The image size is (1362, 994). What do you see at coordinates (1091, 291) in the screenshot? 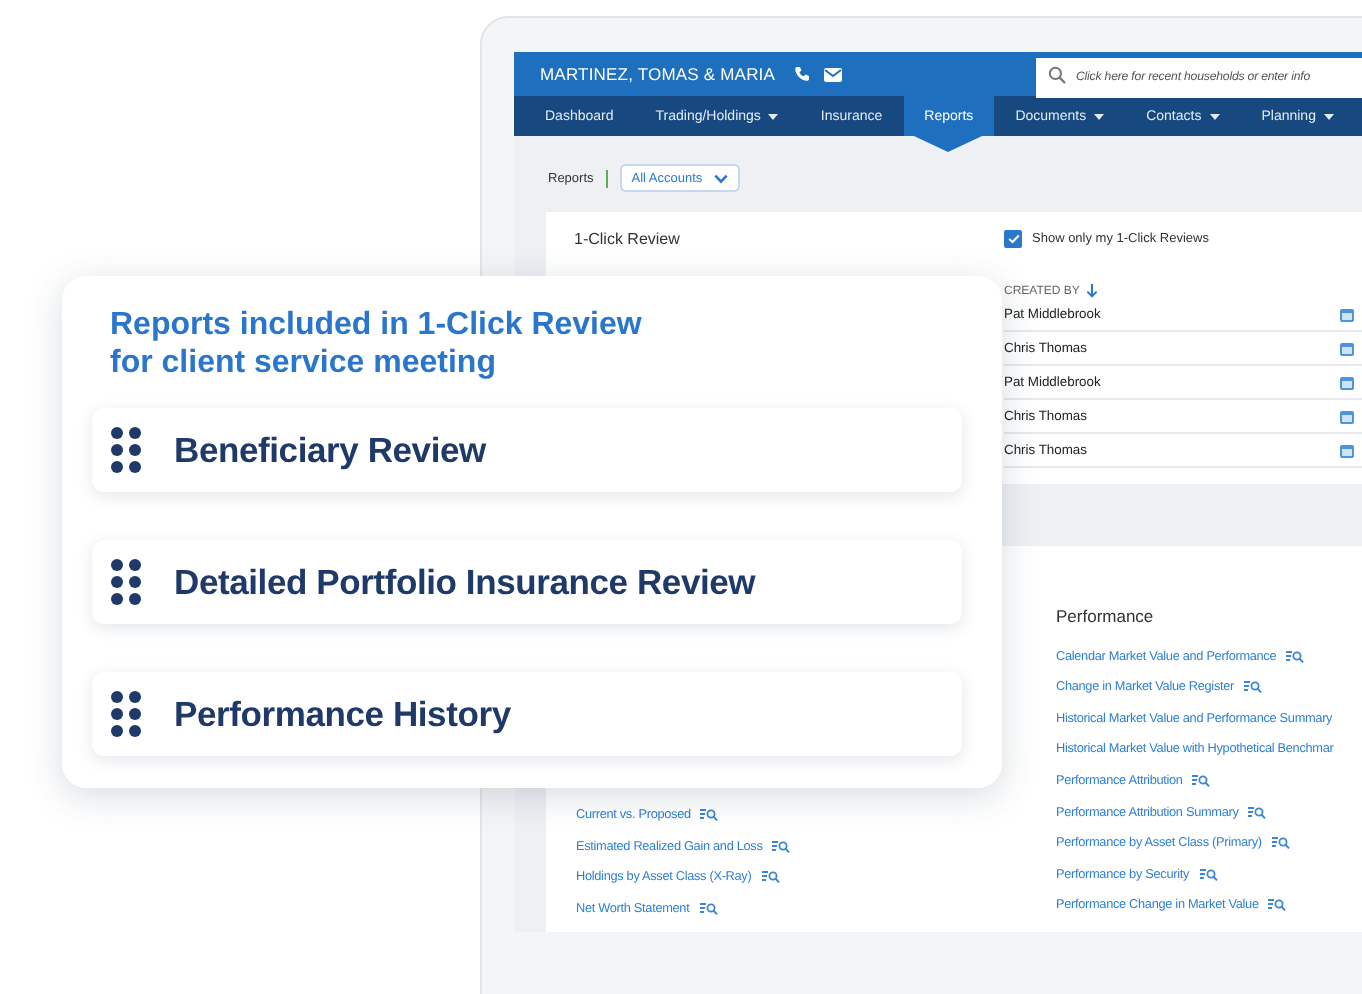
I see `sort-arrow-icon` at bounding box center [1091, 291].